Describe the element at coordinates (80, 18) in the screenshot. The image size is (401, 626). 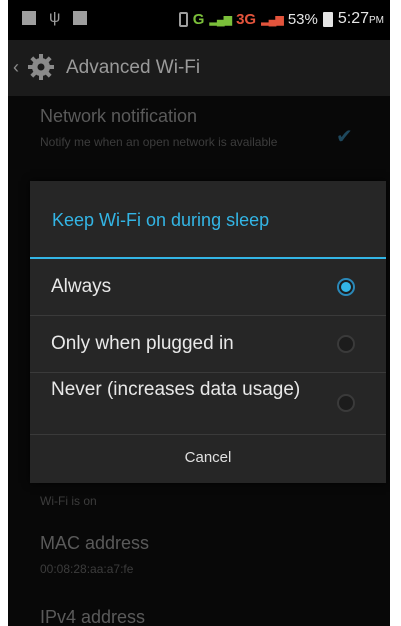
I see `notification-icon` at that location.